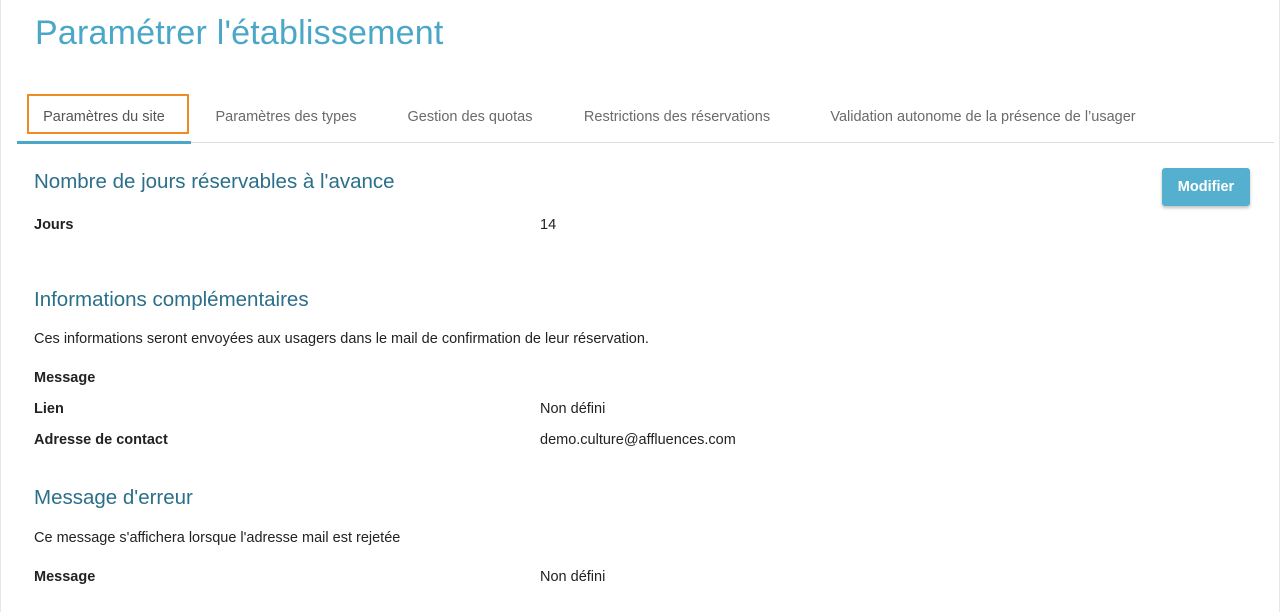  I want to click on days-value: 14, so click(548, 225).